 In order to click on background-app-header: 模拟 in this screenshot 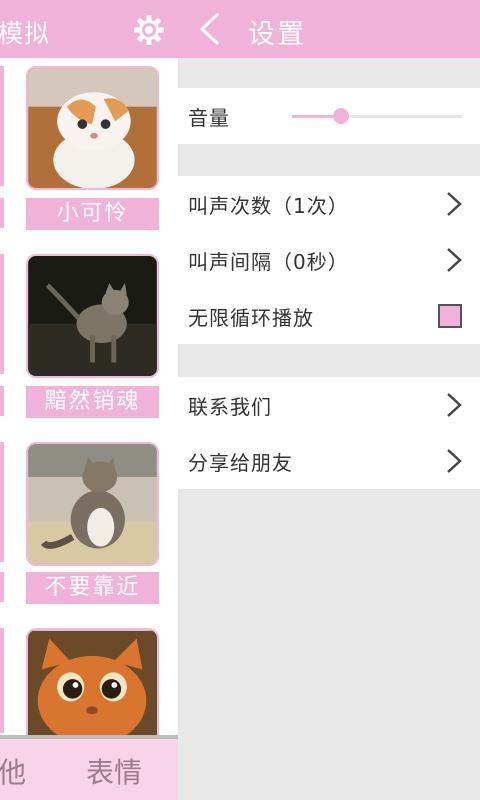, I will do `click(89, 29)`.